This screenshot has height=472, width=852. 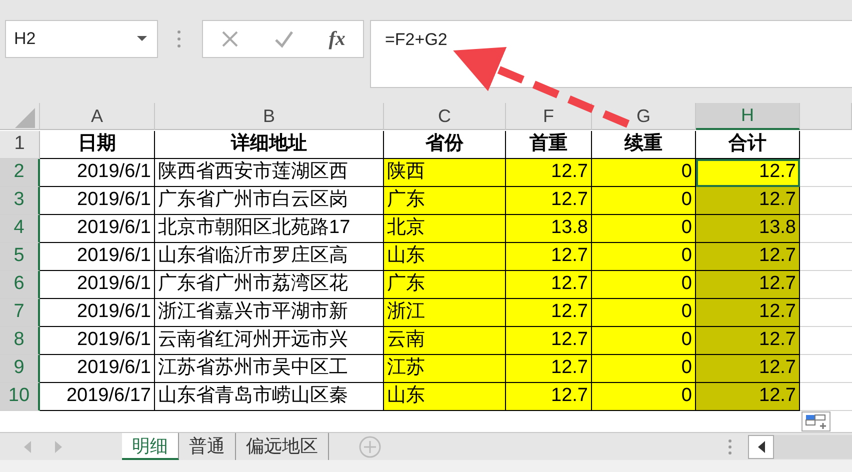 What do you see at coordinates (269, 369) in the screenshot?
I see `table-cell: 江苏省苏州市吴中区工` at bounding box center [269, 369].